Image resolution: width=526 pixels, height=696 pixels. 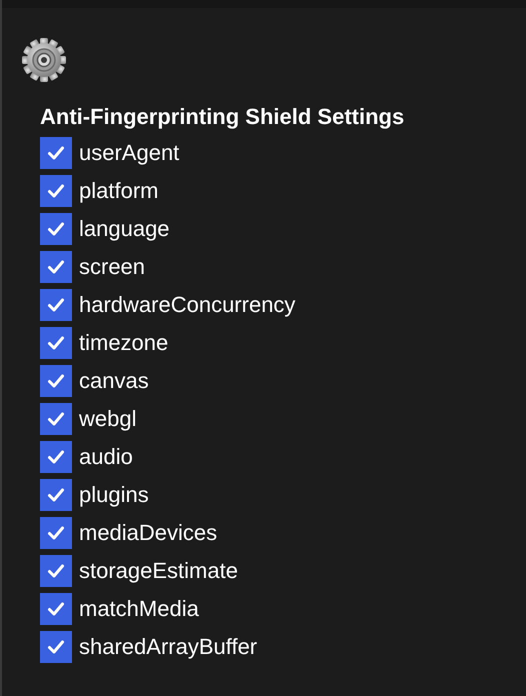 What do you see at coordinates (187, 305) in the screenshot?
I see `option-label: hardwareConcurrency` at bounding box center [187, 305].